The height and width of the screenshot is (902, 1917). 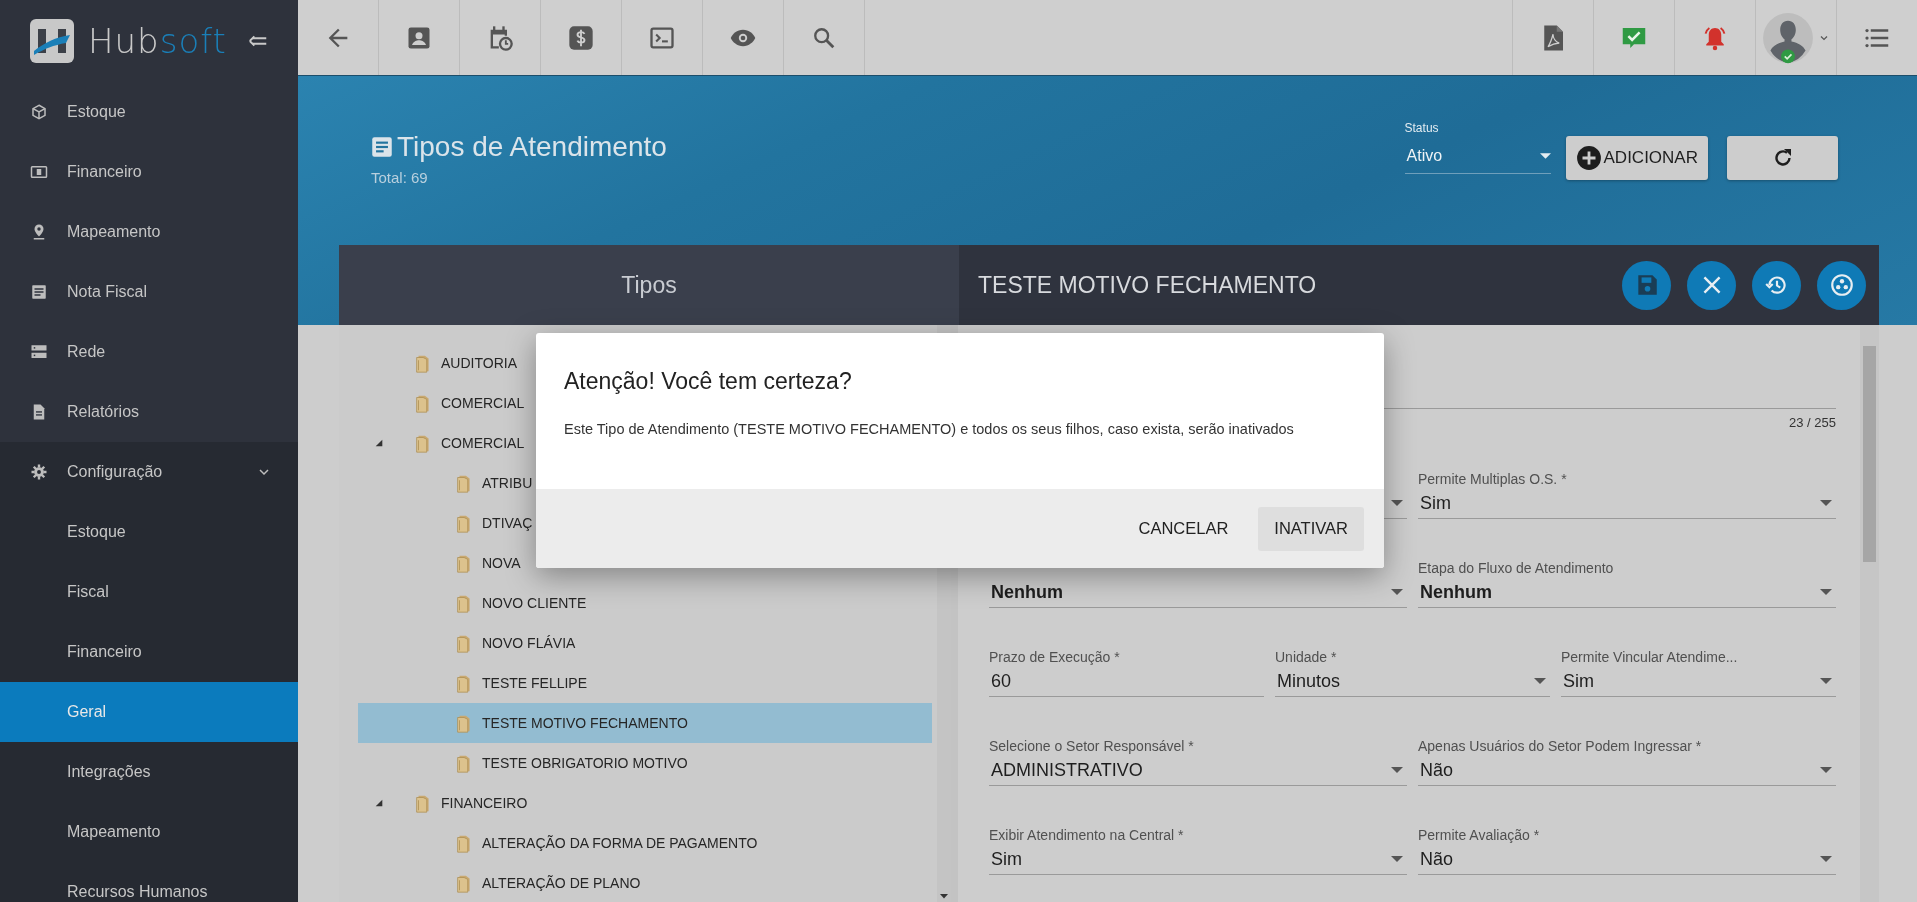 I want to click on field-label: Exibir Atendimento na Central *, so click(x=1087, y=835).